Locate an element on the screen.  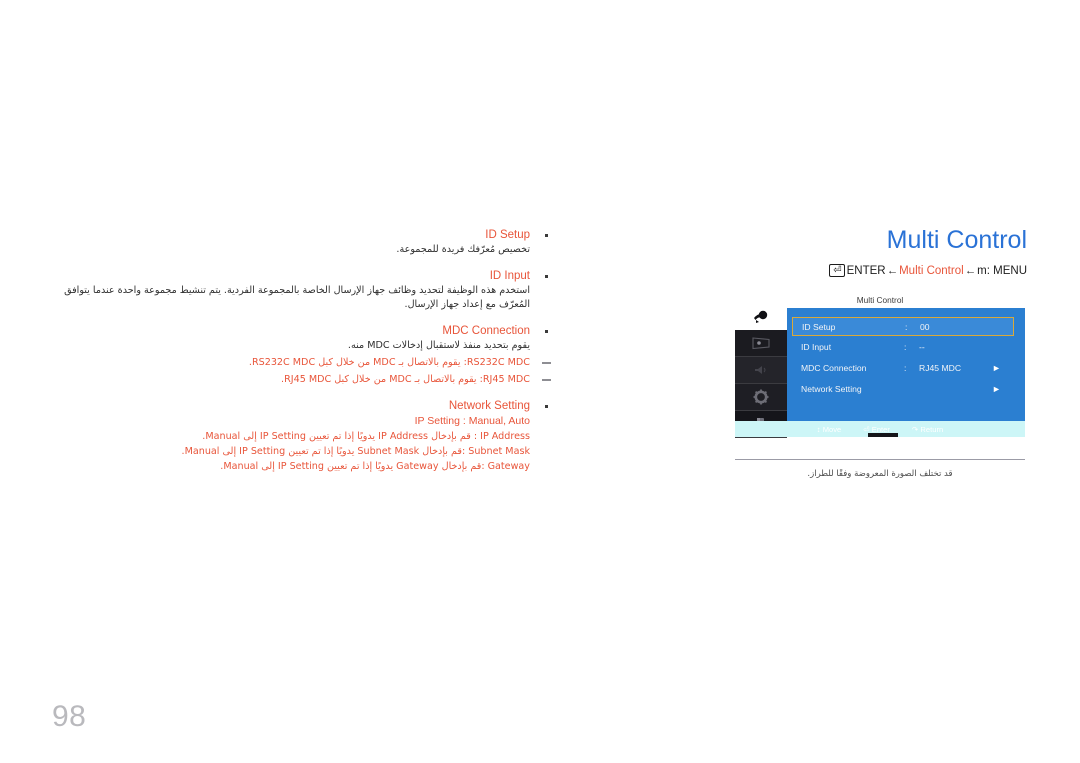
figure-caption: قد تختلف الصورة المعروضة وفقًا للطراز. is located at coordinates (880, 474).